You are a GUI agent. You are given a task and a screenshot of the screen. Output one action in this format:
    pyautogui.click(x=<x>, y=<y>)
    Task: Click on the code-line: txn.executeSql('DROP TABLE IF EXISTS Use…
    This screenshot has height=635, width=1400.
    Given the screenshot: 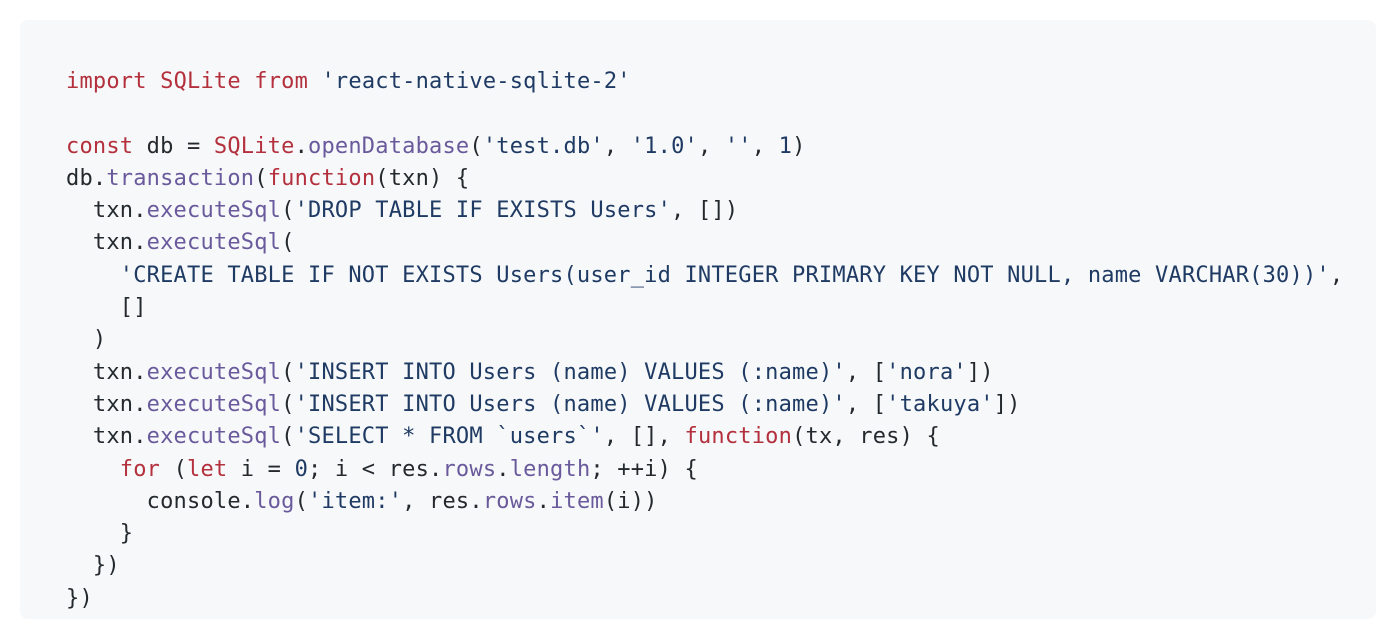 What is the action you would take?
    pyautogui.click(x=721, y=211)
    